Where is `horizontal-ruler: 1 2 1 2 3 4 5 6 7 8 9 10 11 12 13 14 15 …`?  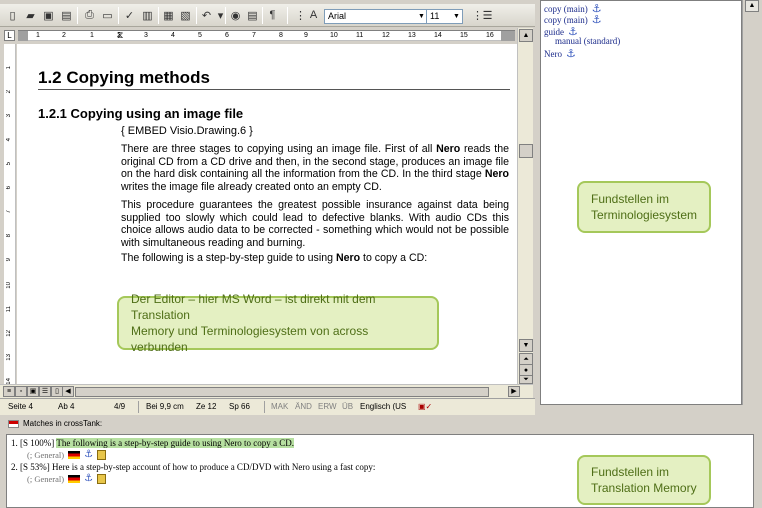
horizontal-ruler: 1 2 1 2 3 4 5 6 7 8 9 10 11 12 13 14 15 … is located at coordinates (266, 35).